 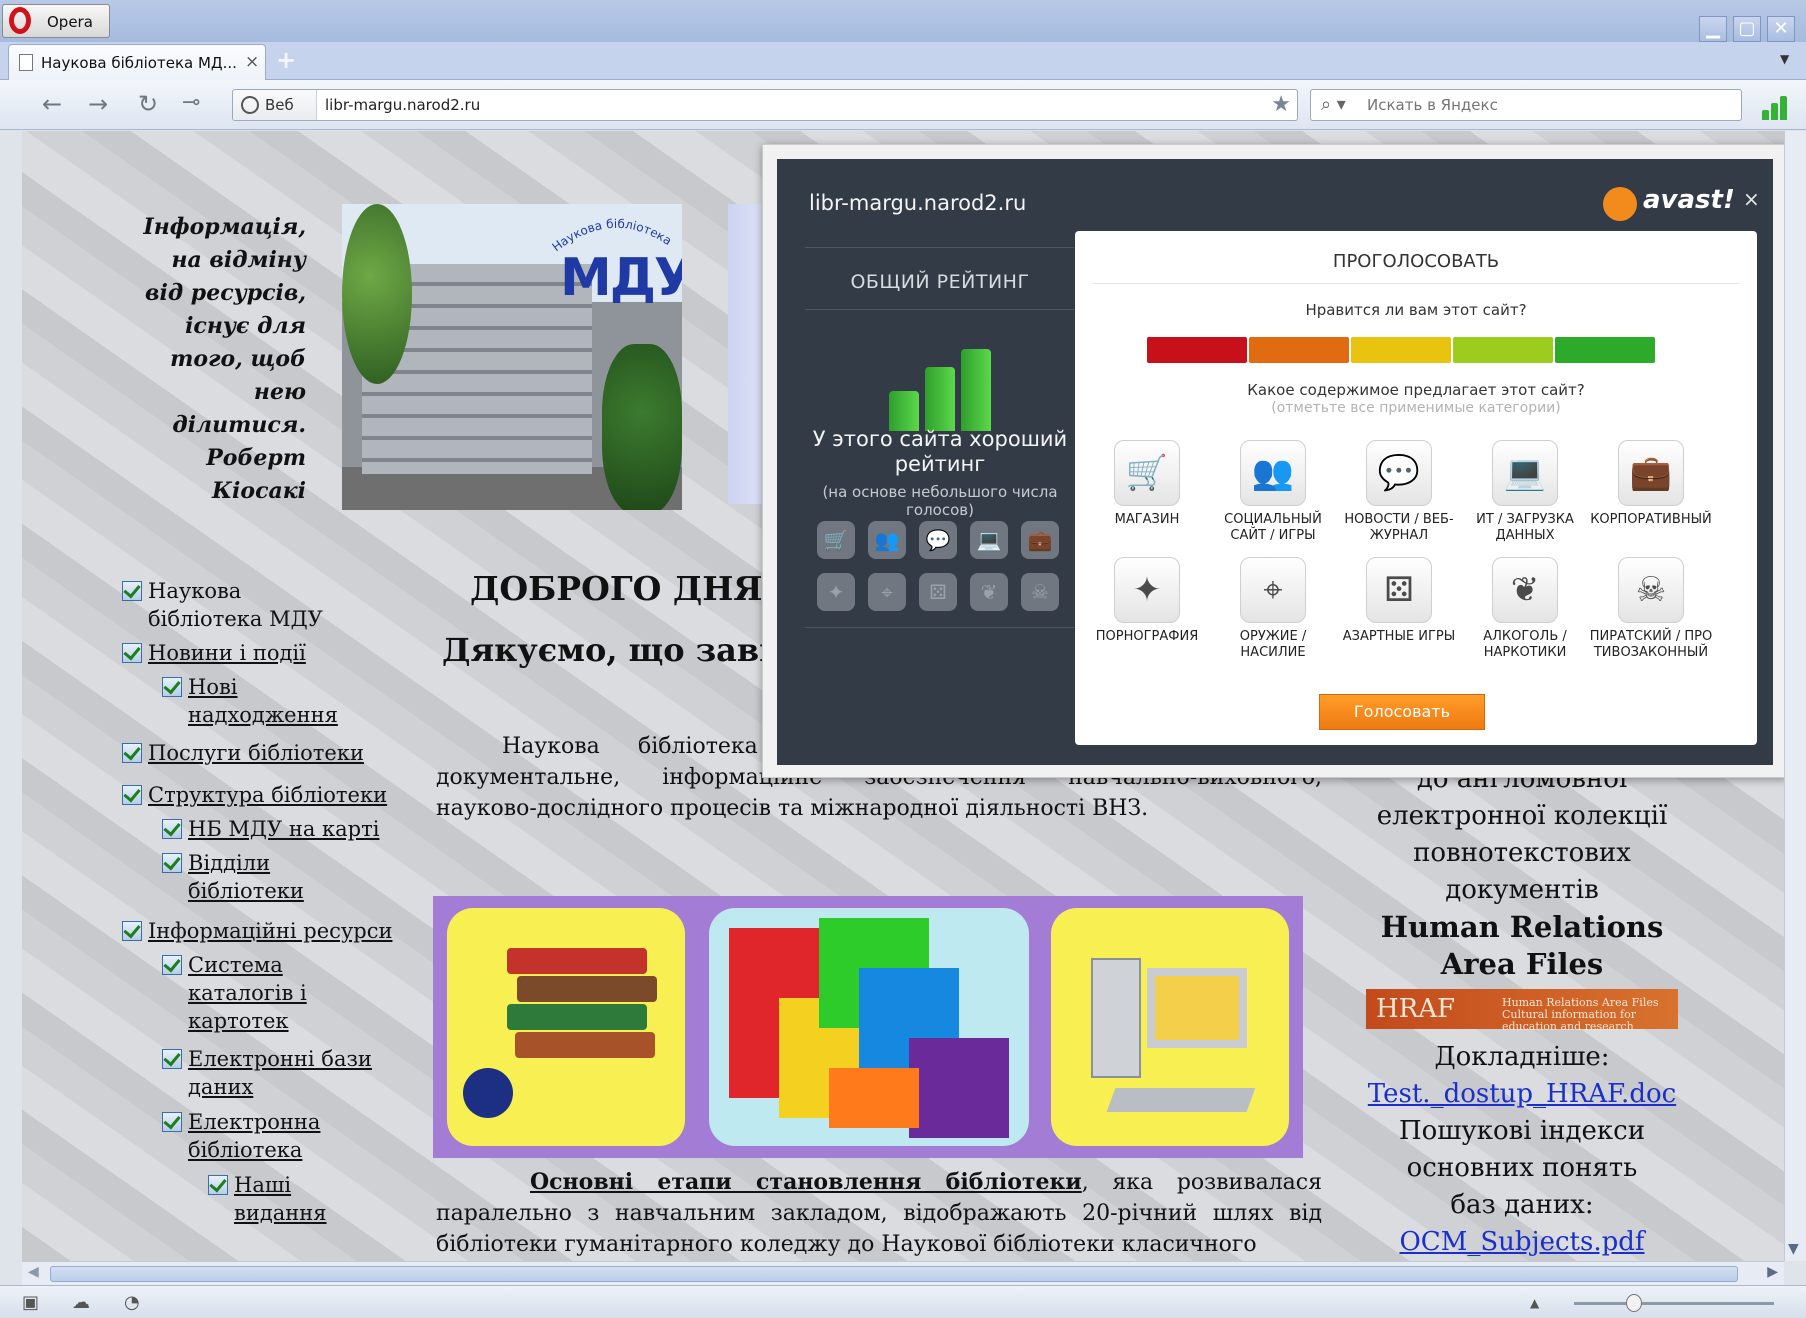 I want to click on scroll-down-icon: ▼, so click(x=1793, y=1249).